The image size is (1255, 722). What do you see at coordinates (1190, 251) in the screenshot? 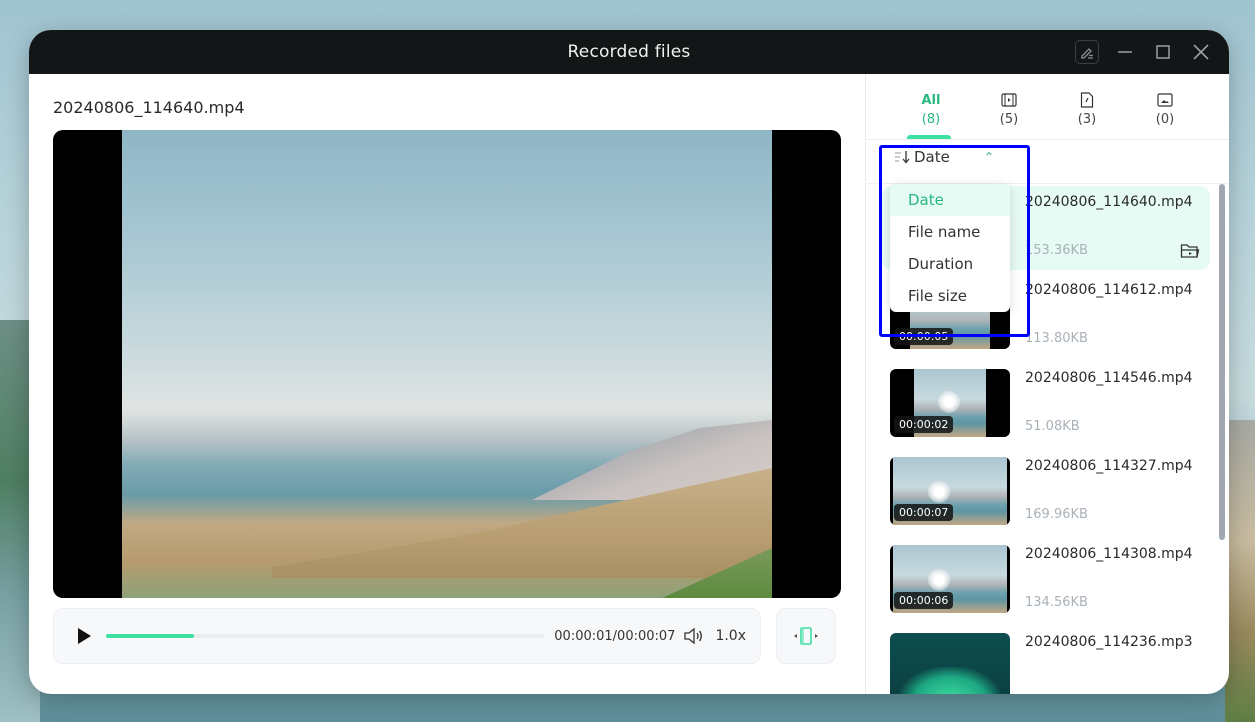
I see `open-folder-icon` at bounding box center [1190, 251].